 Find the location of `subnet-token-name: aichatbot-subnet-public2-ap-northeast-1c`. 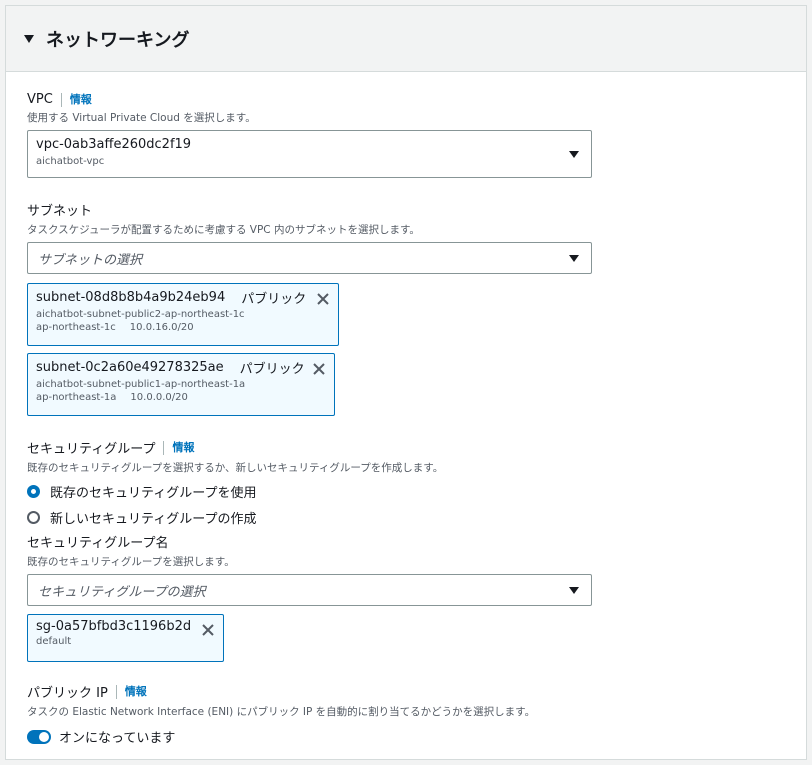

subnet-token-name: aichatbot-subnet-public2-ap-northeast-1c is located at coordinates (140, 314).